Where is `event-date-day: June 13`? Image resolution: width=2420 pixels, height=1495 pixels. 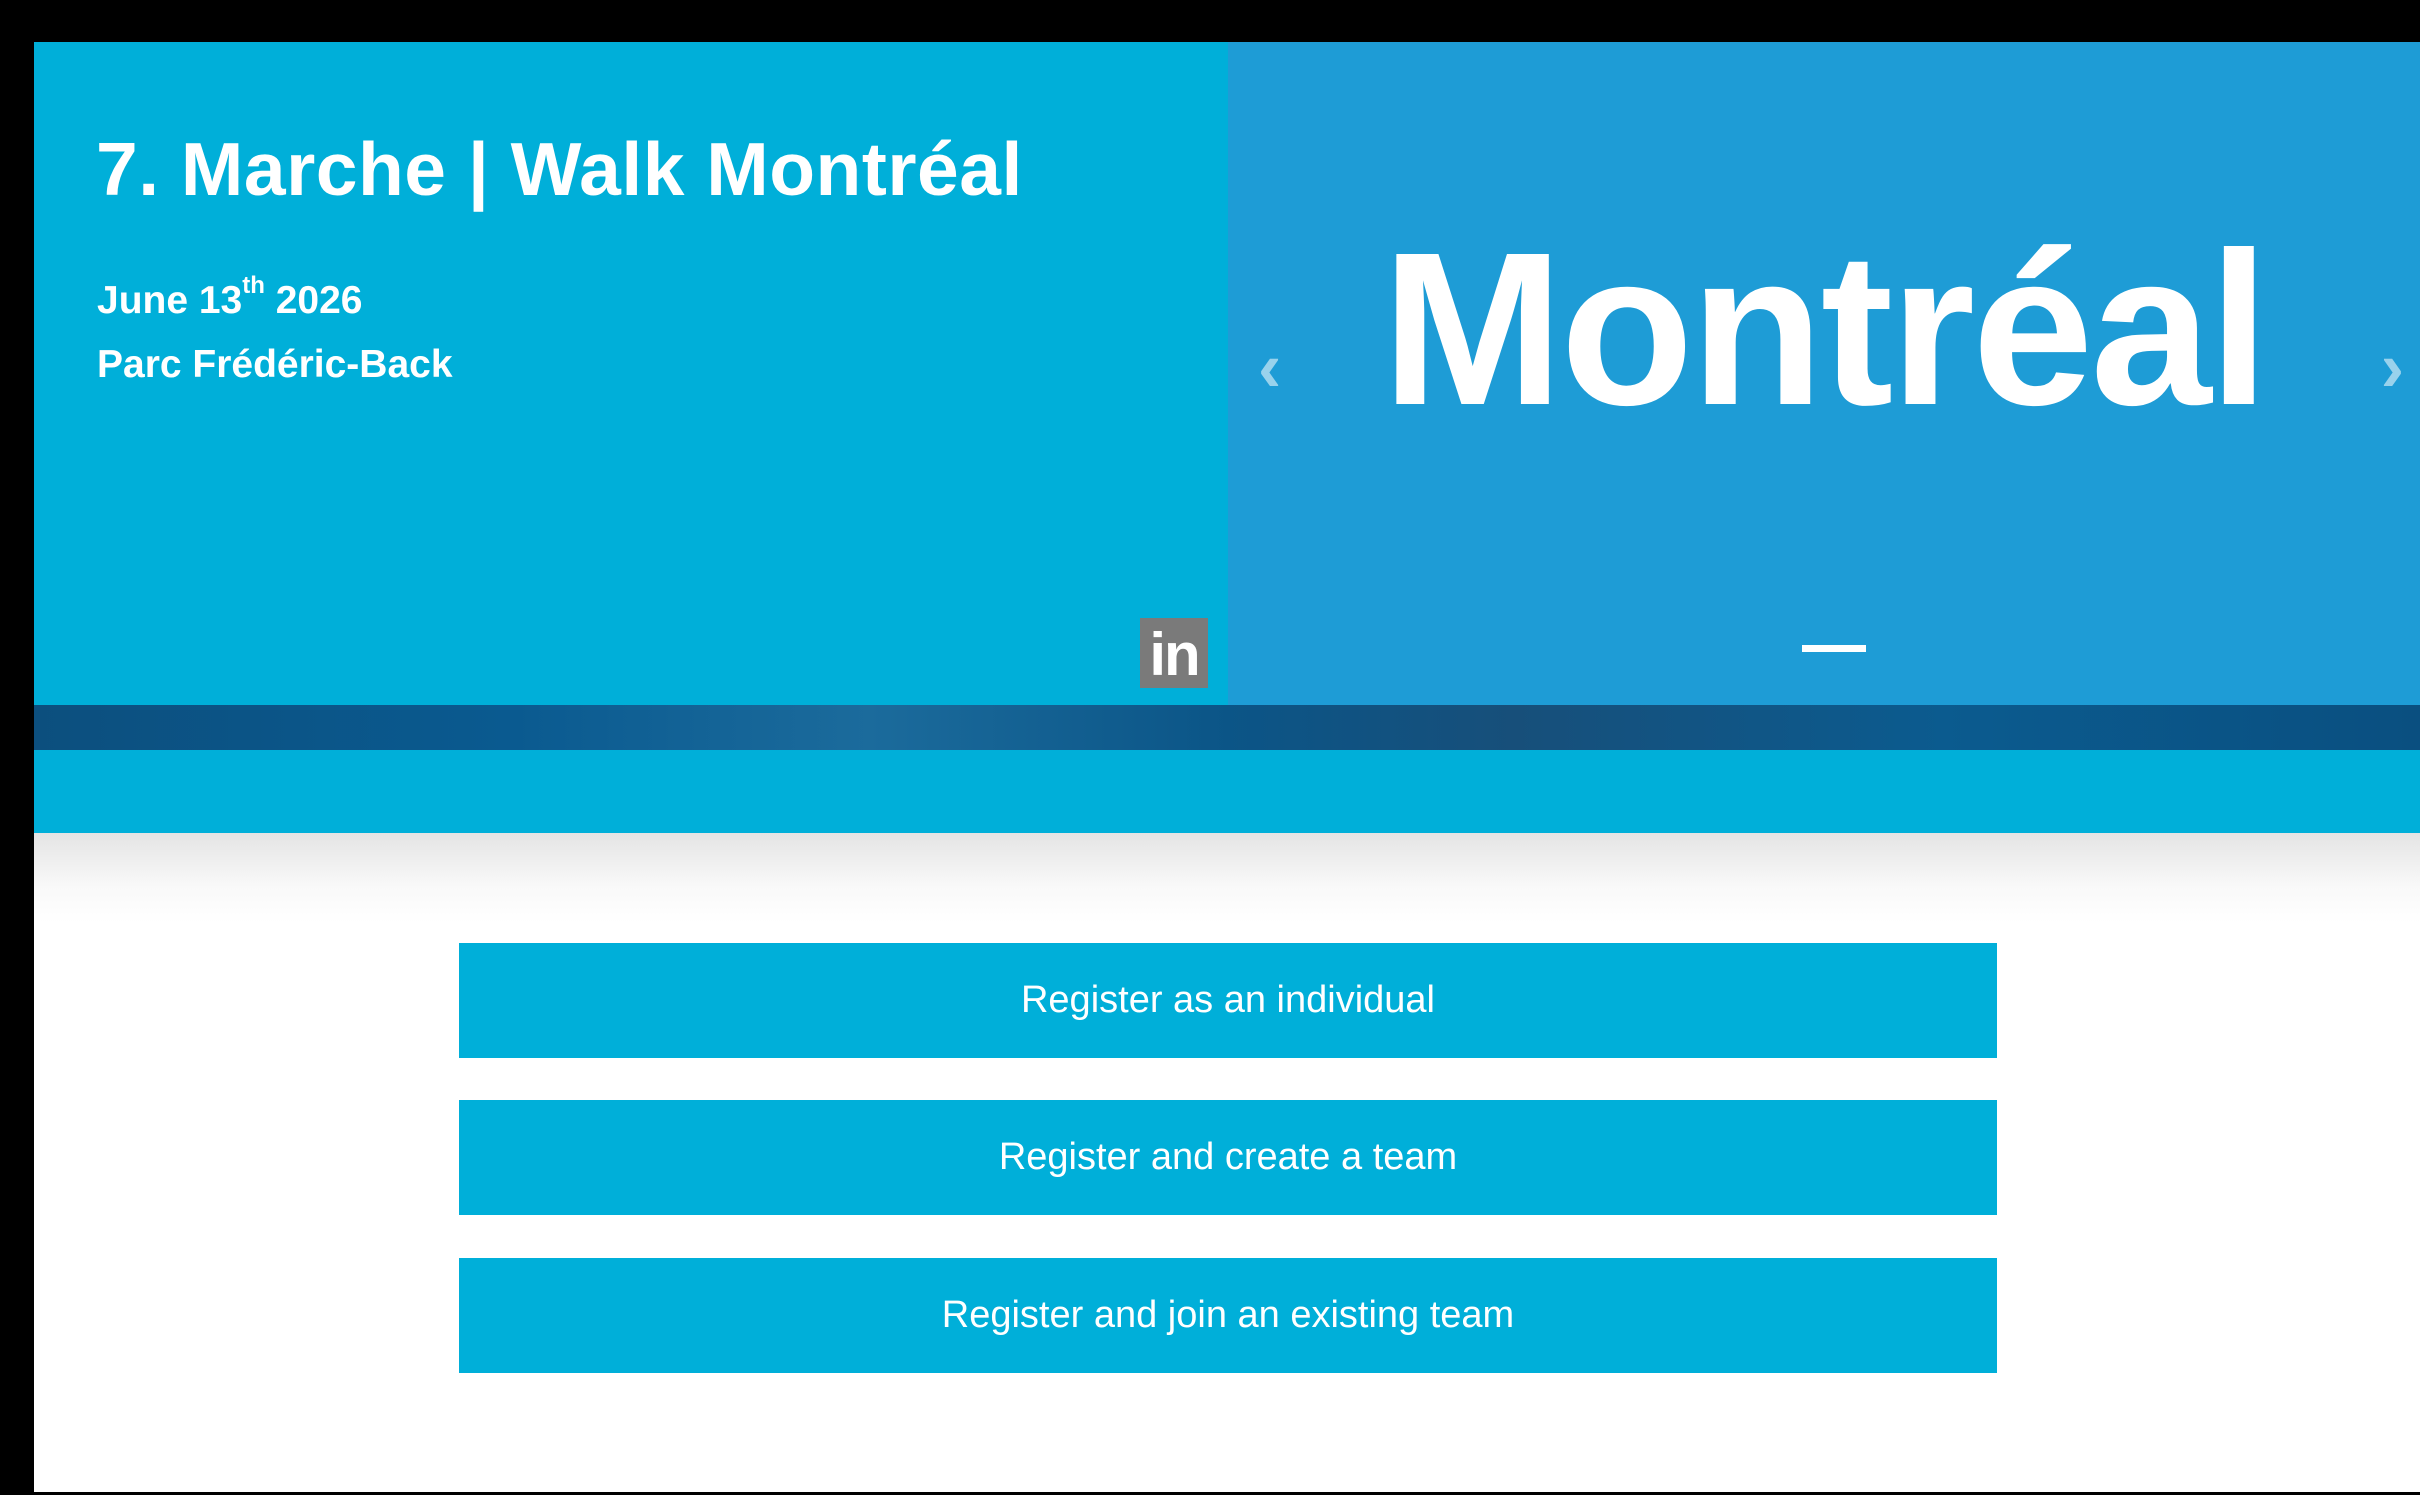 event-date-day: June 13 is located at coordinates (170, 300).